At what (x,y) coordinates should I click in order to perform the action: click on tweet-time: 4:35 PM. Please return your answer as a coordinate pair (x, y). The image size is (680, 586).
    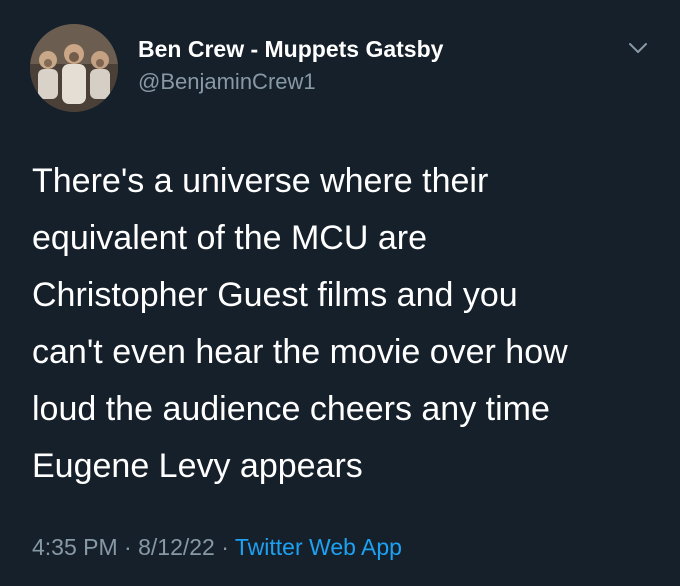
    Looking at the image, I should click on (75, 547).